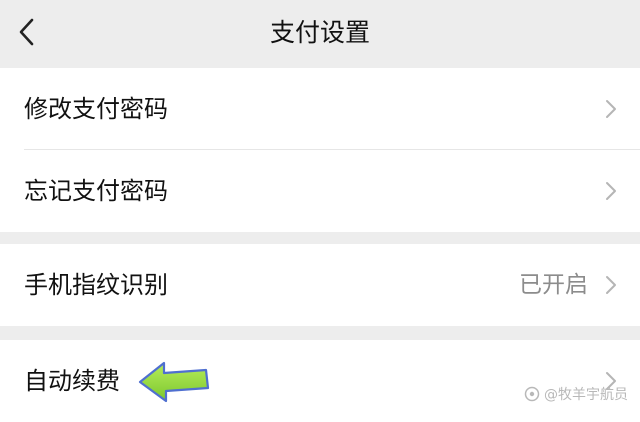 This screenshot has height=422, width=640. What do you see at coordinates (96, 109) in the screenshot?
I see `change-pay-password-label: 修改支付密码` at bounding box center [96, 109].